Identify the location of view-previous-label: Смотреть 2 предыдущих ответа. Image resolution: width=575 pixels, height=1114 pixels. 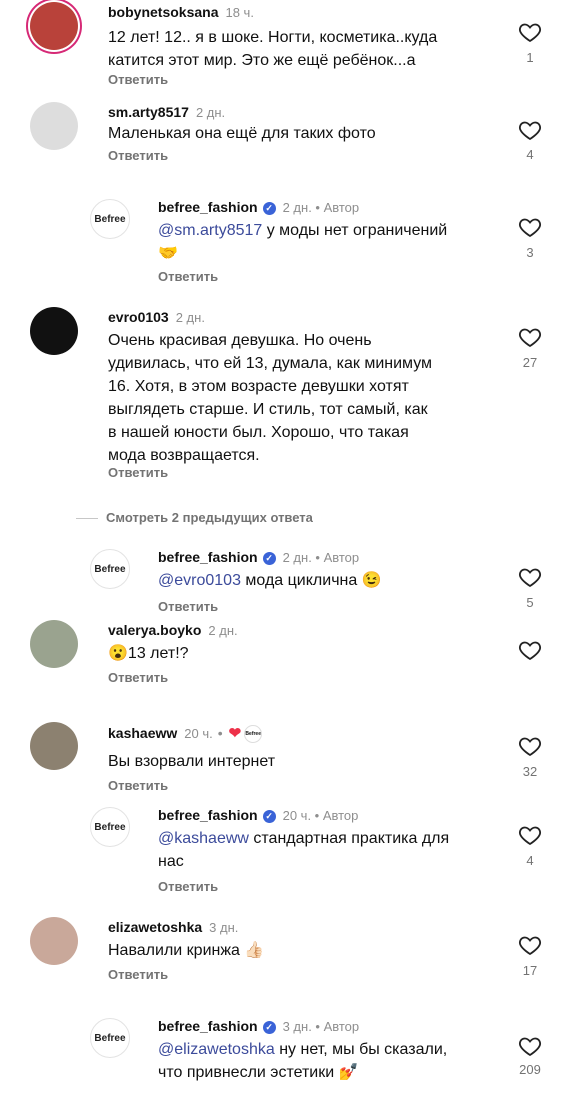
(209, 517).